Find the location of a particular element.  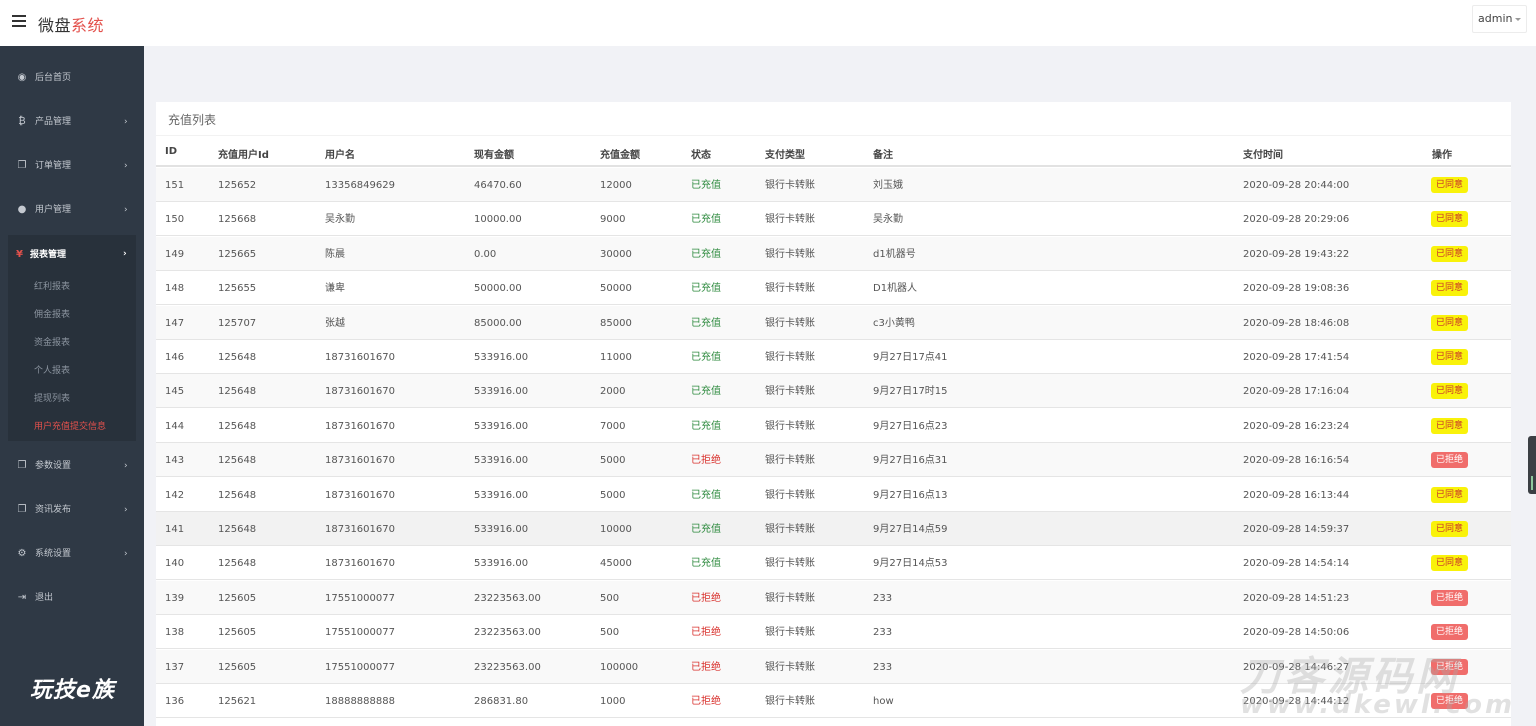

cell-id: 147 is located at coordinates (175, 323).